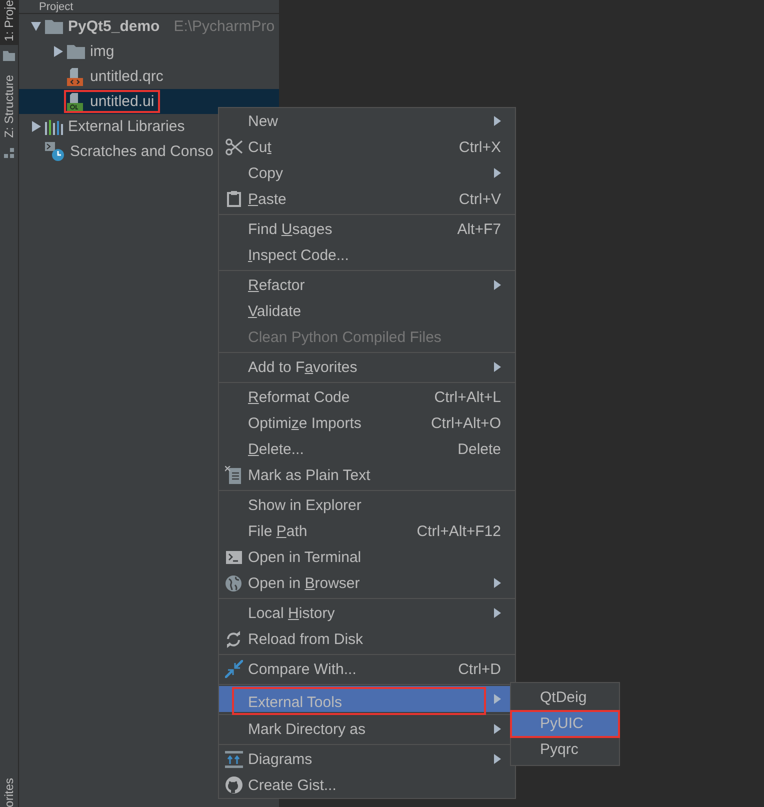 This screenshot has height=807, width=764. Describe the element at coordinates (9, 23) in the screenshot. I see `tool-window-tab: 1: Proje` at that location.